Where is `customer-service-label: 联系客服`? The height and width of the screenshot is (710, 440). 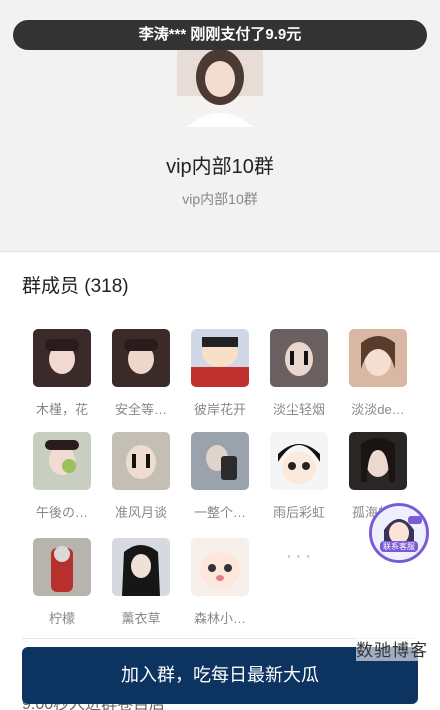 customer-service-label: 联系客服 is located at coordinates (399, 546).